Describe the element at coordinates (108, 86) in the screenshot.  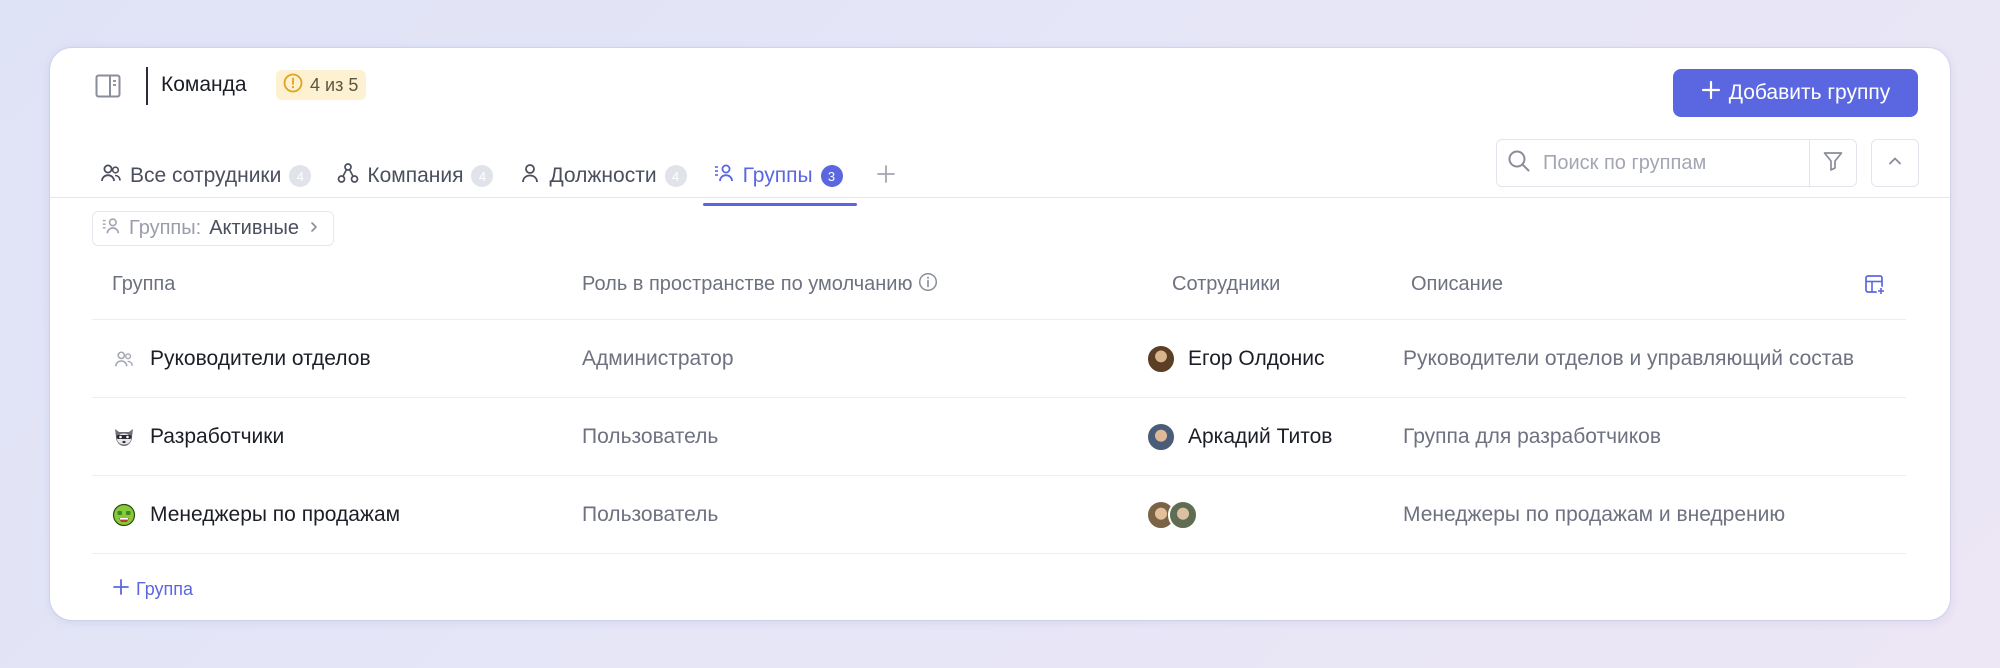
I see `sidebar-toggle-icon` at that location.